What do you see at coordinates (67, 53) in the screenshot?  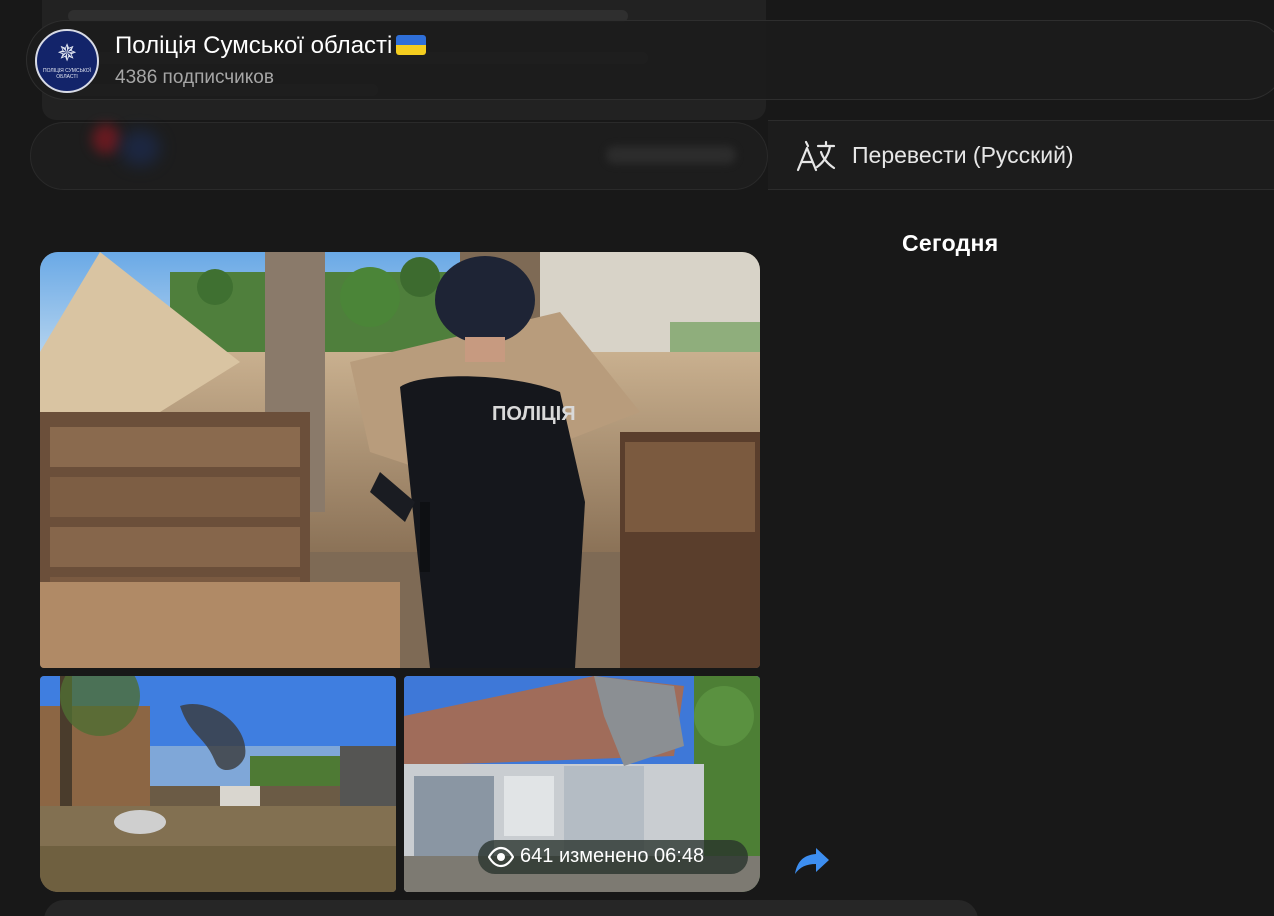 I see `police-star-icon: ✵` at bounding box center [67, 53].